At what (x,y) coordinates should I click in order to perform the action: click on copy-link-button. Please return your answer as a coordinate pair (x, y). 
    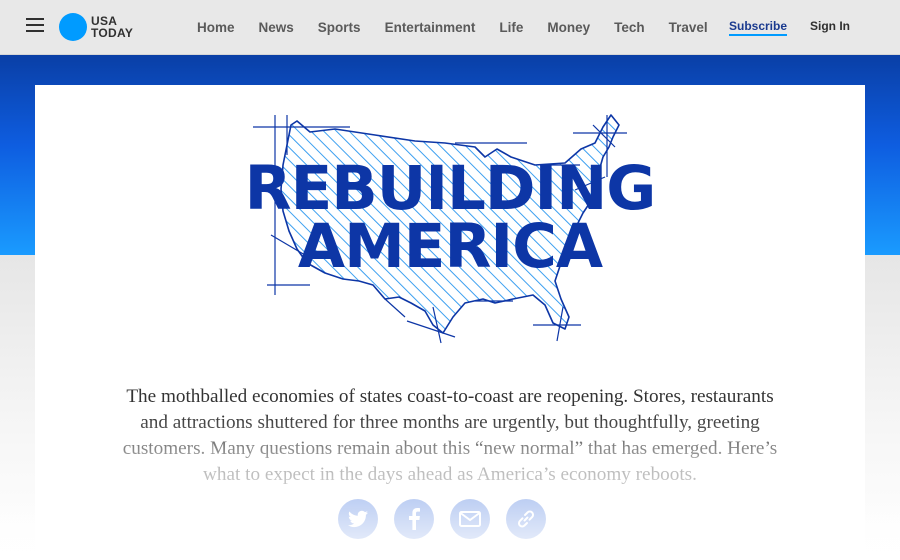
    Looking at the image, I should click on (526, 519).